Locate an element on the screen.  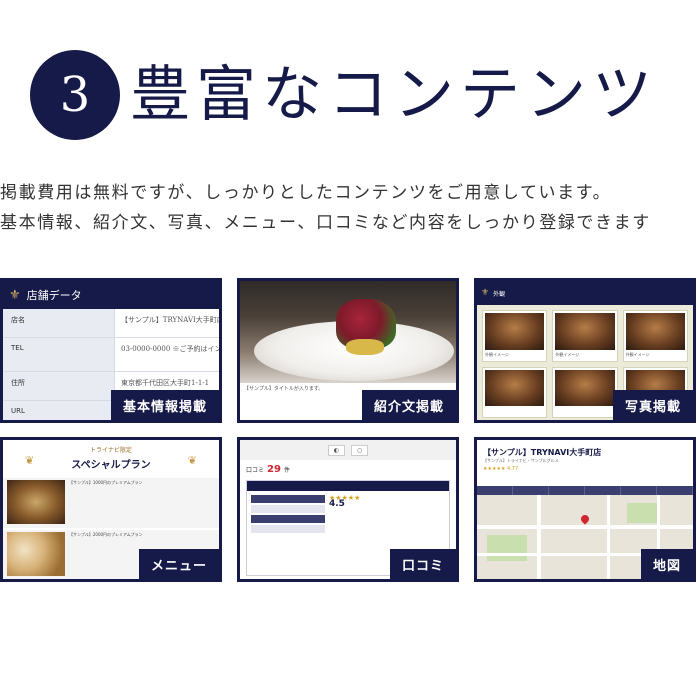
gallery-header: ⚜ 外観 is located at coordinates (585, 293).